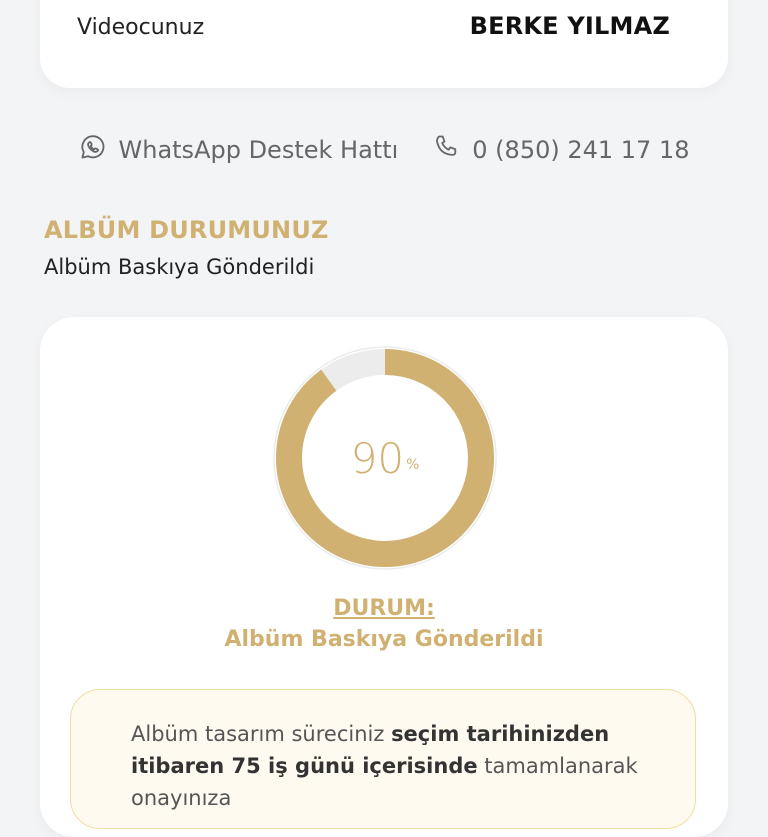 Image resolution: width=768 pixels, height=837 pixels. What do you see at coordinates (93, 150) in the screenshot?
I see `whatsapp-icon` at bounding box center [93, 150].